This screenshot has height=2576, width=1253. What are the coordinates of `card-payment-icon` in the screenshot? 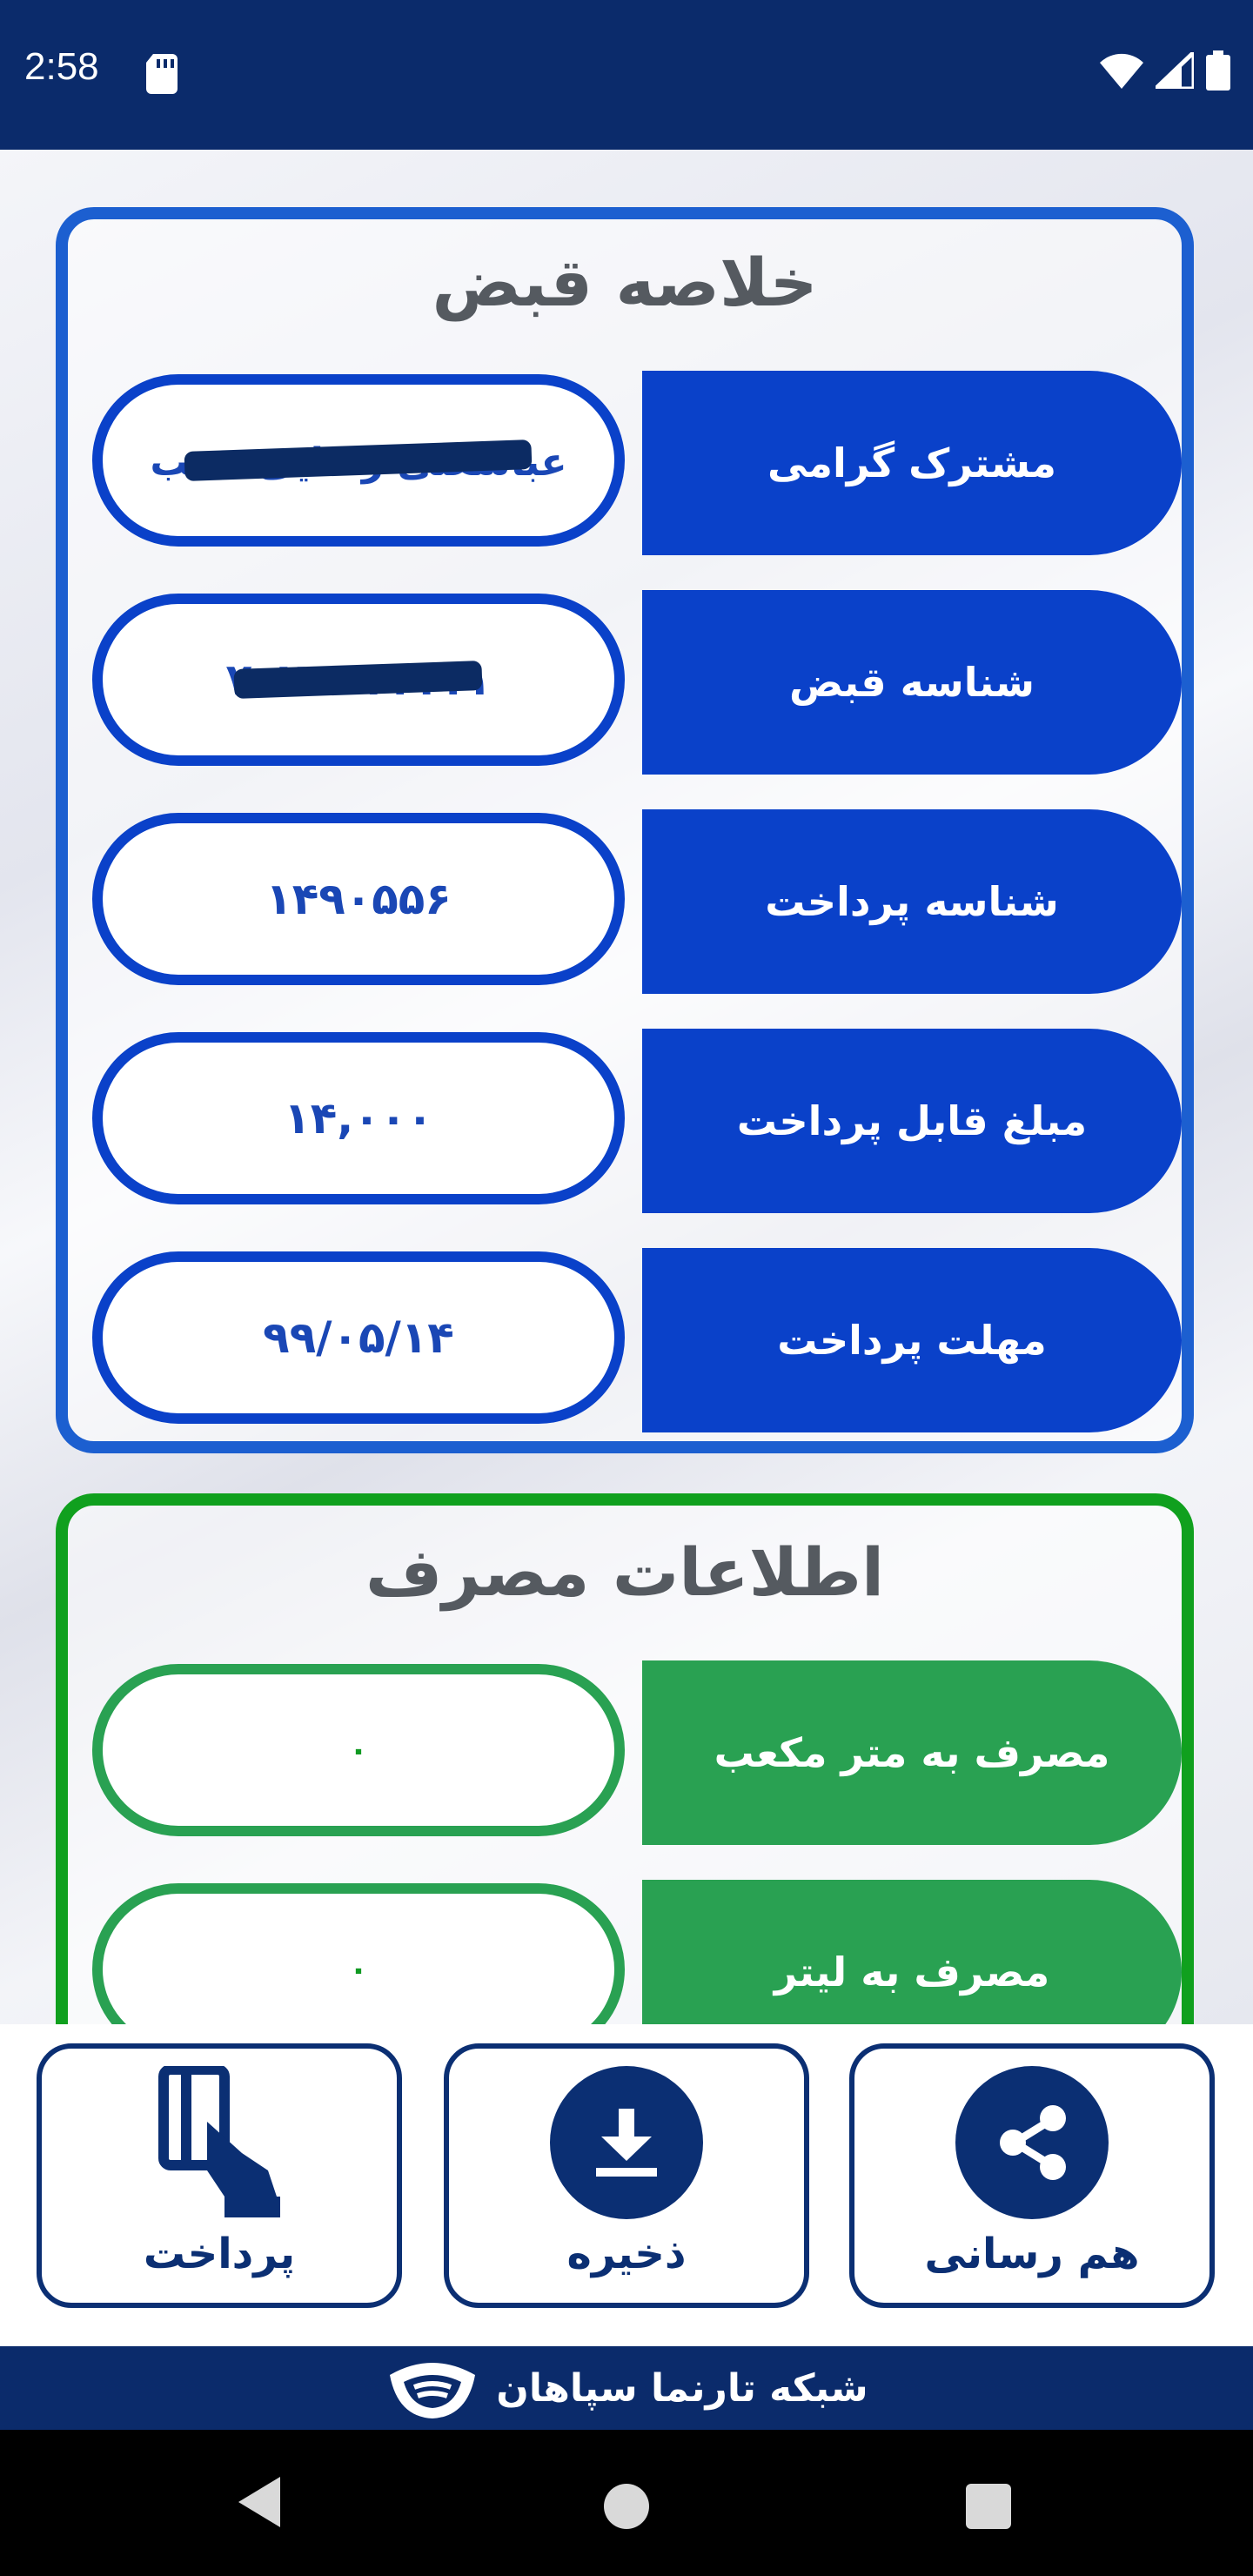 It's located at (219, 2141).